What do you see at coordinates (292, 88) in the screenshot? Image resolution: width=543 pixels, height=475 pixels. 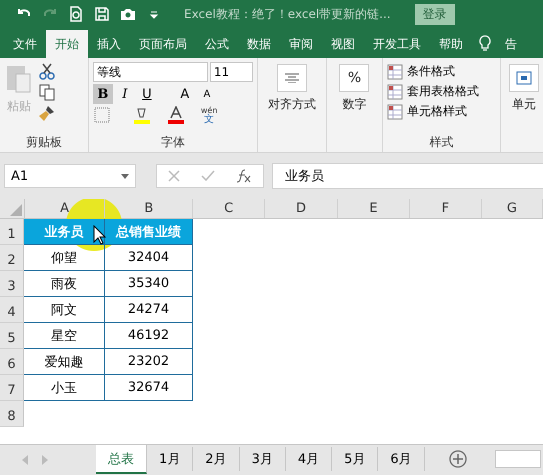 I see `alignment-button: 对齐方式` at bounding box center [292, 88].